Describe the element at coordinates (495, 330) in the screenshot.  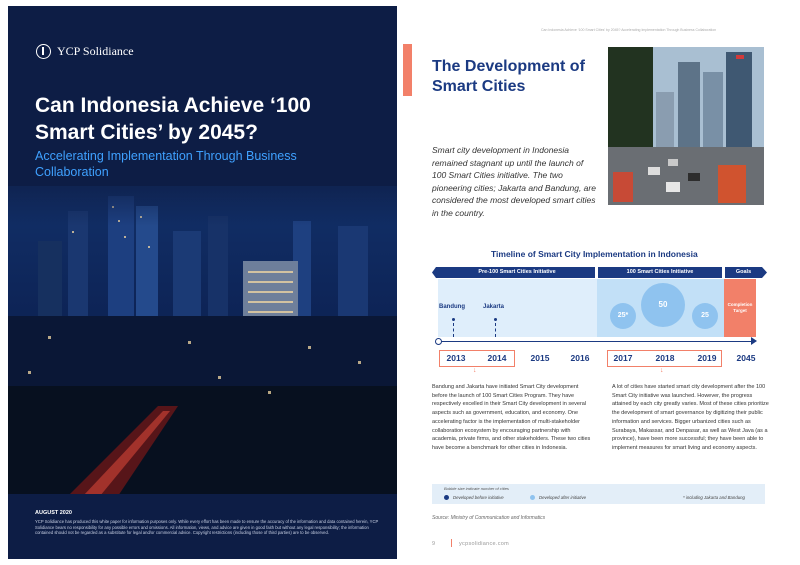
I see `jakarta-pin-line` at that location.